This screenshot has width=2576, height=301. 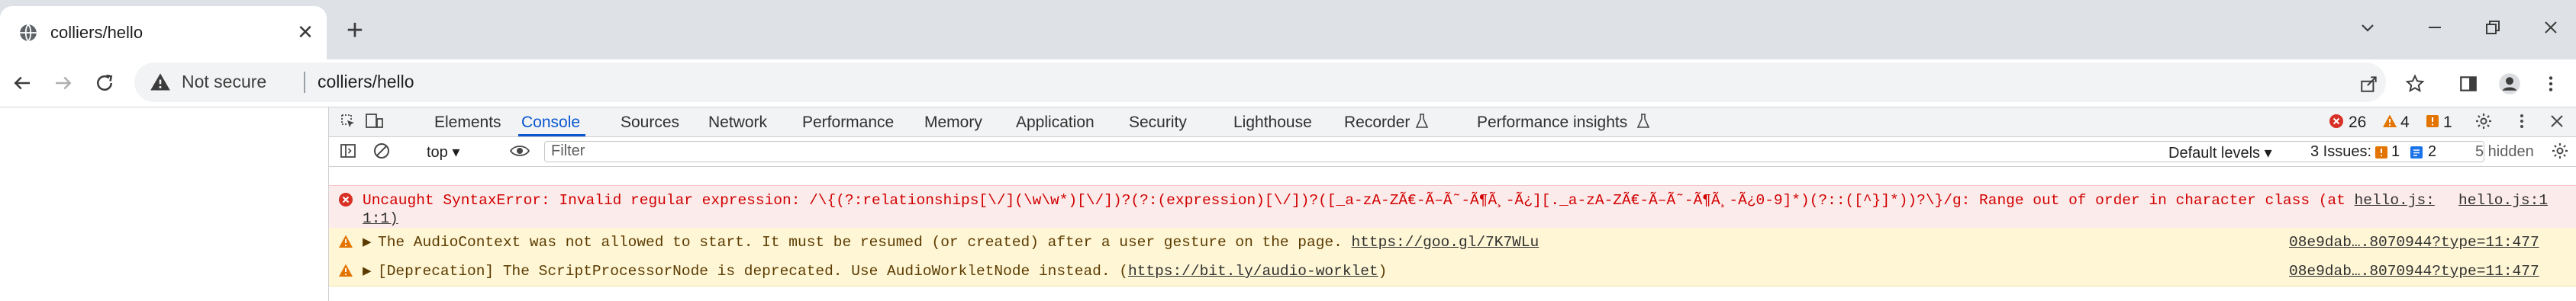 I want to click on tab-memory: Memory, so click(x=953, y=123).